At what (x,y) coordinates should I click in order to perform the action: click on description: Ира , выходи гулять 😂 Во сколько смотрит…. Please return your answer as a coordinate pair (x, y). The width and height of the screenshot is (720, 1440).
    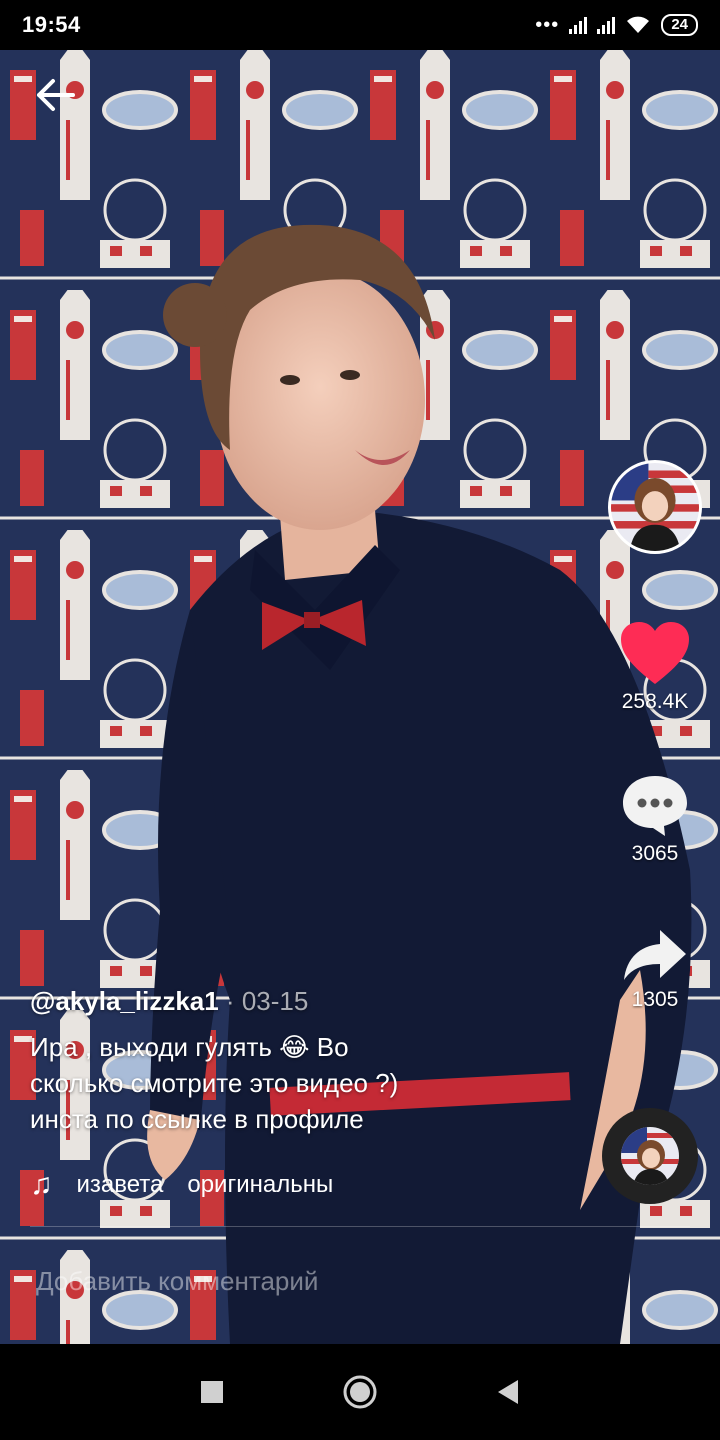
    Looking at the image, I should click on (310, 1083).